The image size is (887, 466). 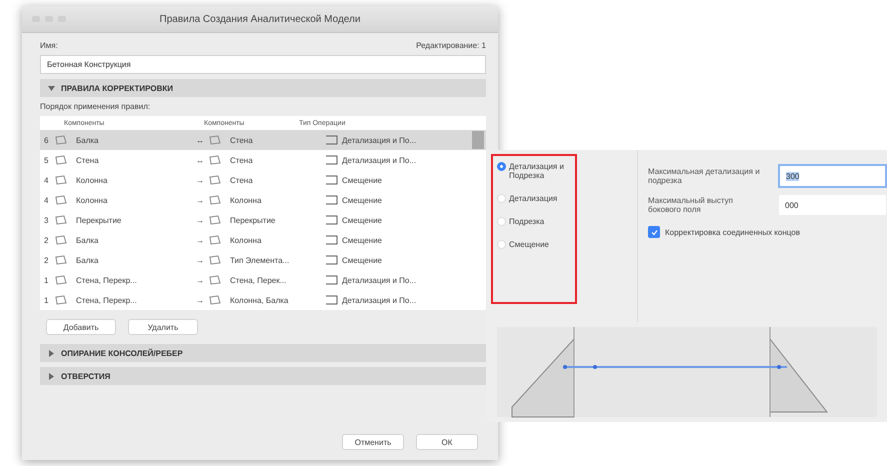 I want to click on remove-button: Удалить, so click(x=163, y=327).